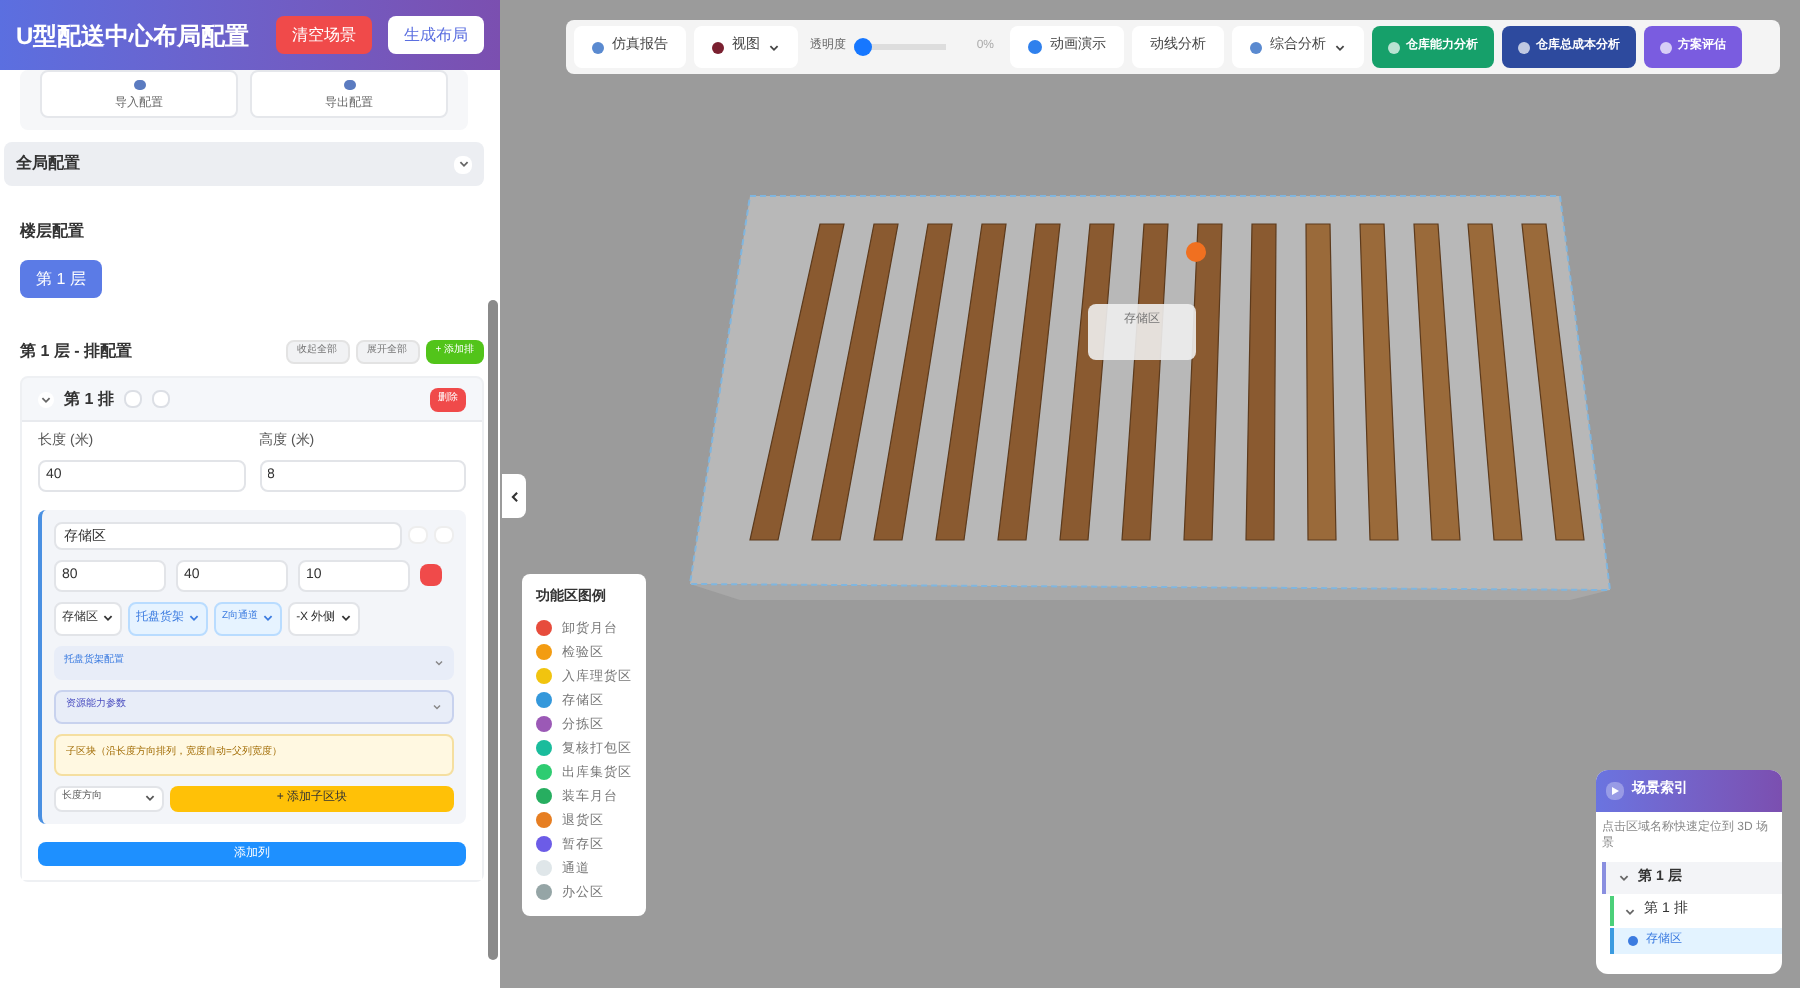 The height and width of the screenshot is (988, 1800). I want to click on scrollbar, so click(493, 630).